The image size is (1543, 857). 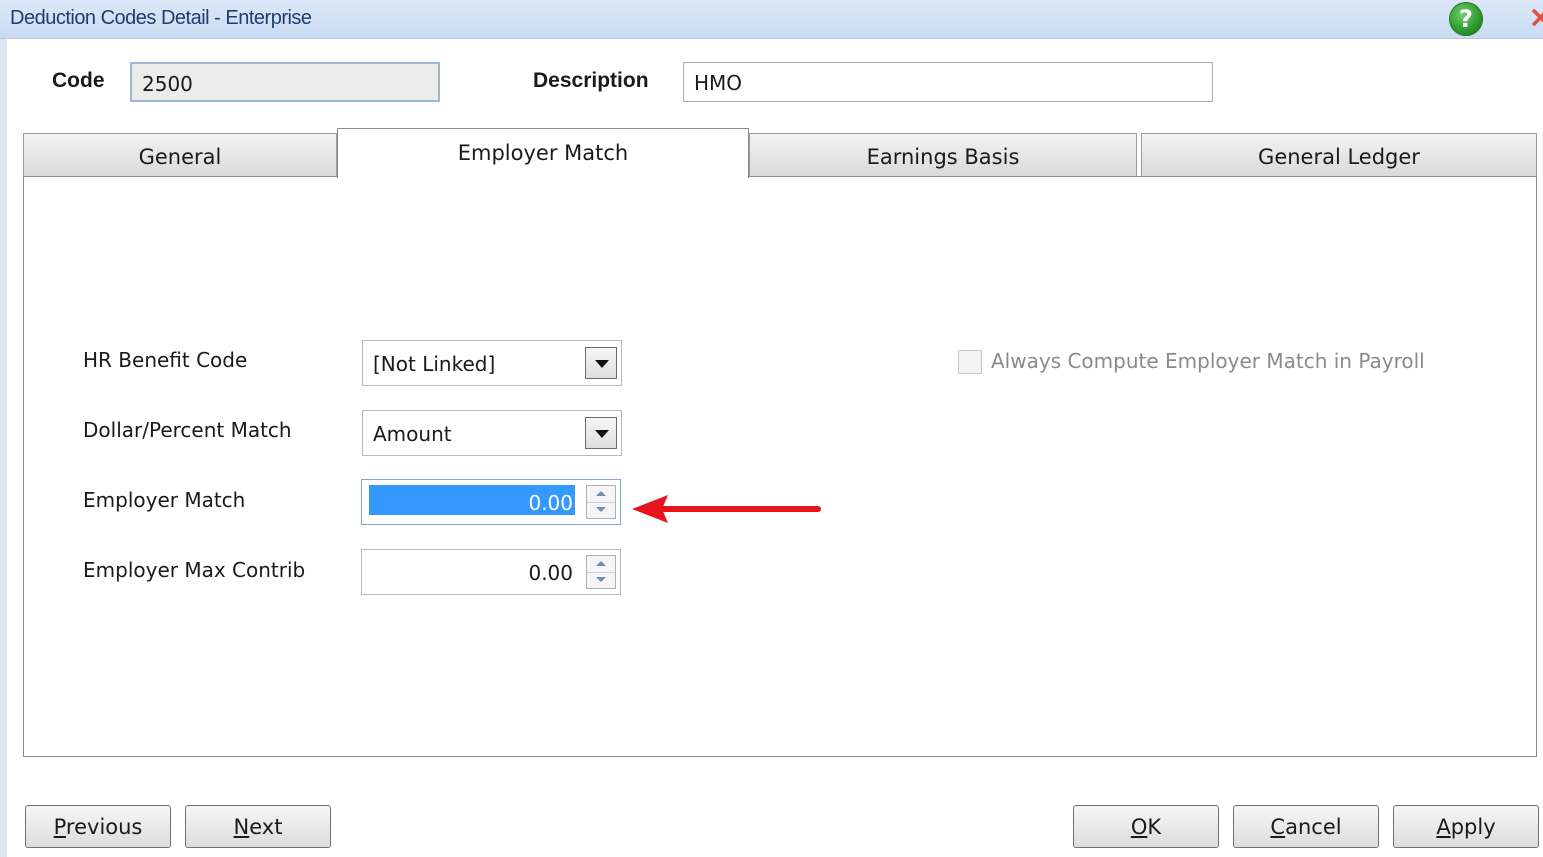 I want to click on employer-max-contrib-spinner: 0.00, so click(x=491, y=572).